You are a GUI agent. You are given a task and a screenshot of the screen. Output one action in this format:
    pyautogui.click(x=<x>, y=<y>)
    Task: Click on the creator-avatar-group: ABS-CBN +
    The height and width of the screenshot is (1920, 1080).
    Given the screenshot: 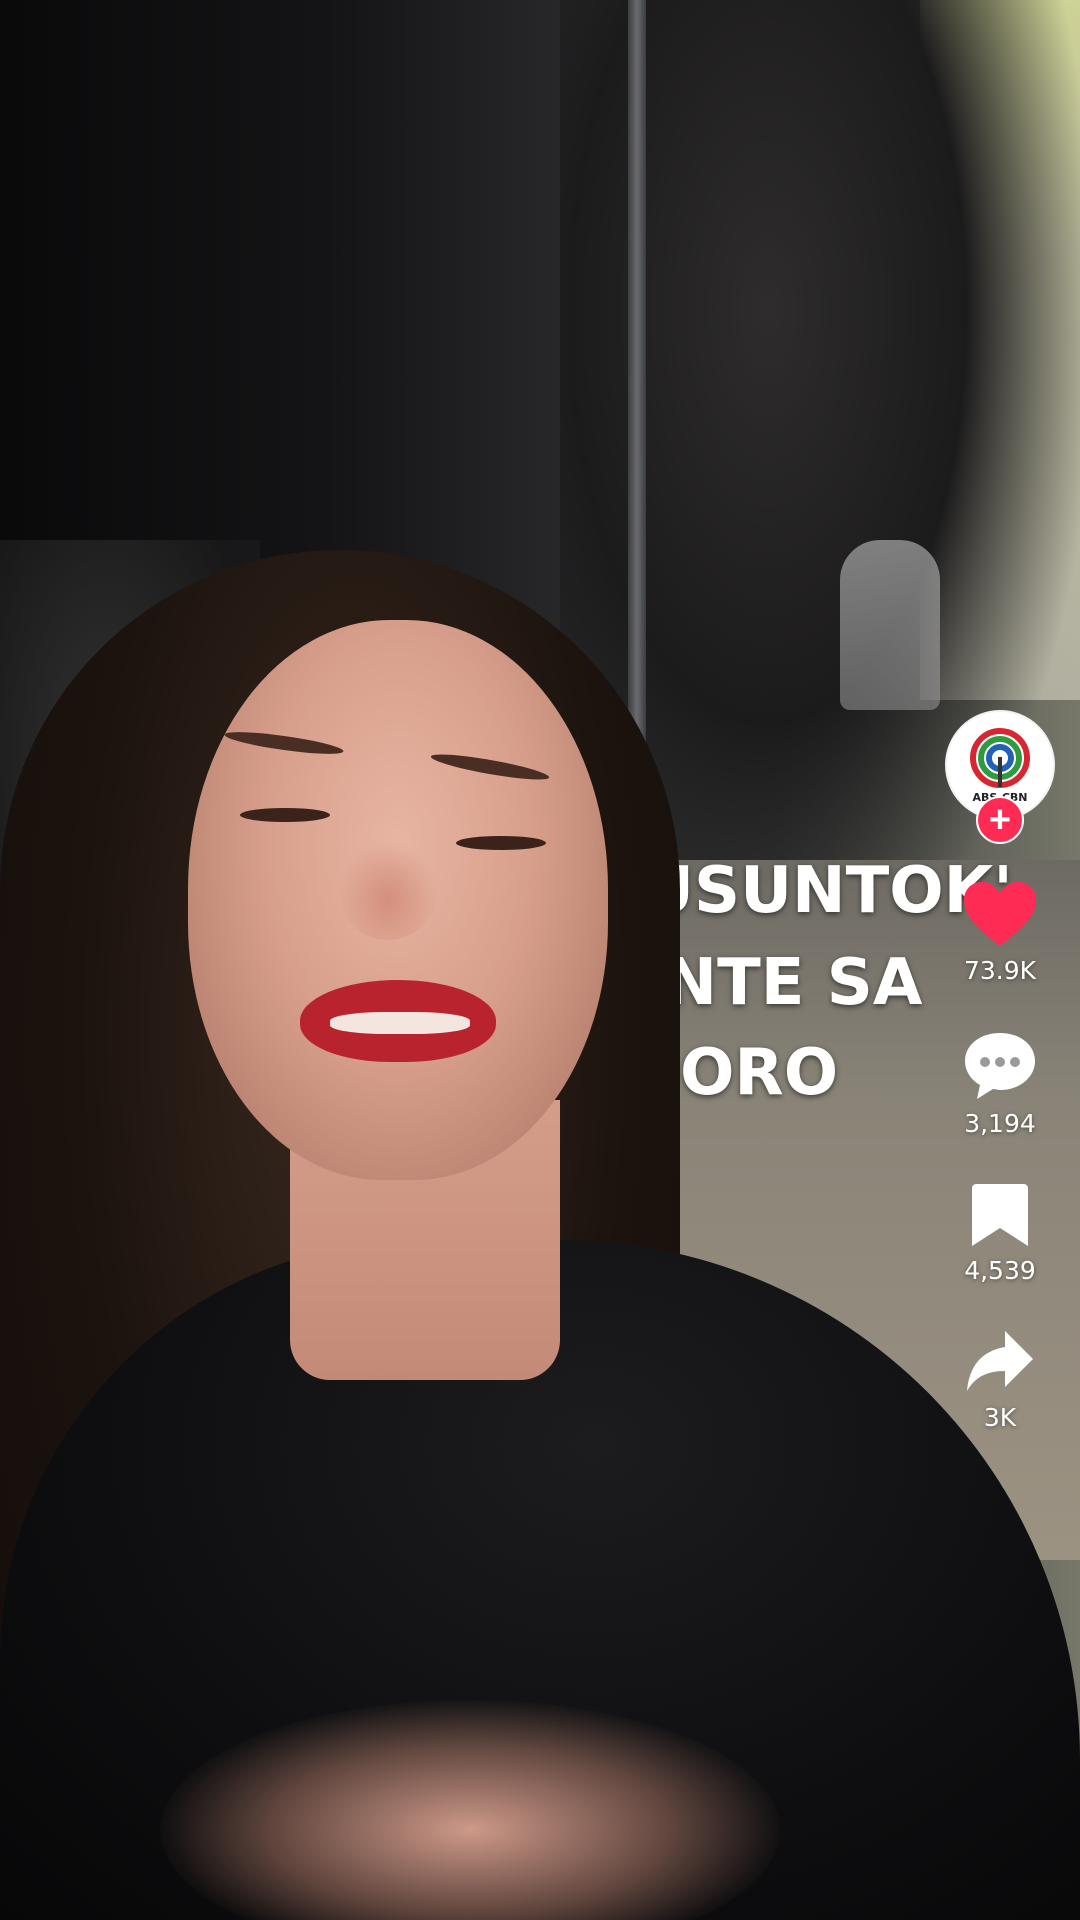 What is the action you would take?
    pyautogui.click(x=1000, y=777)
    